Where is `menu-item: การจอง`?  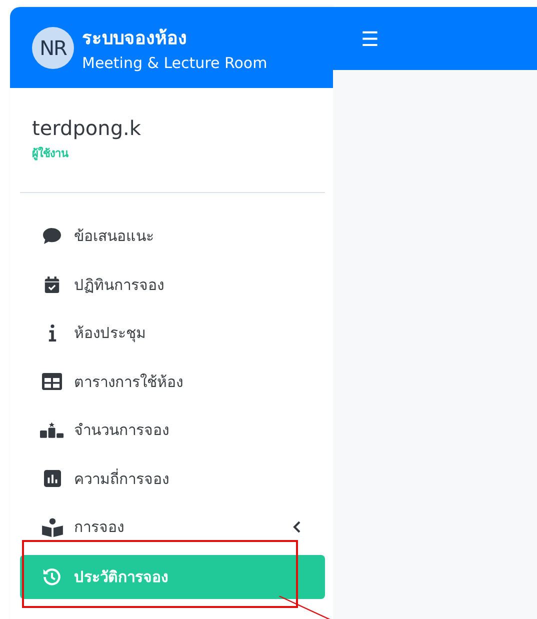
menu-item: การจอง is located at coordinates (172, 527).